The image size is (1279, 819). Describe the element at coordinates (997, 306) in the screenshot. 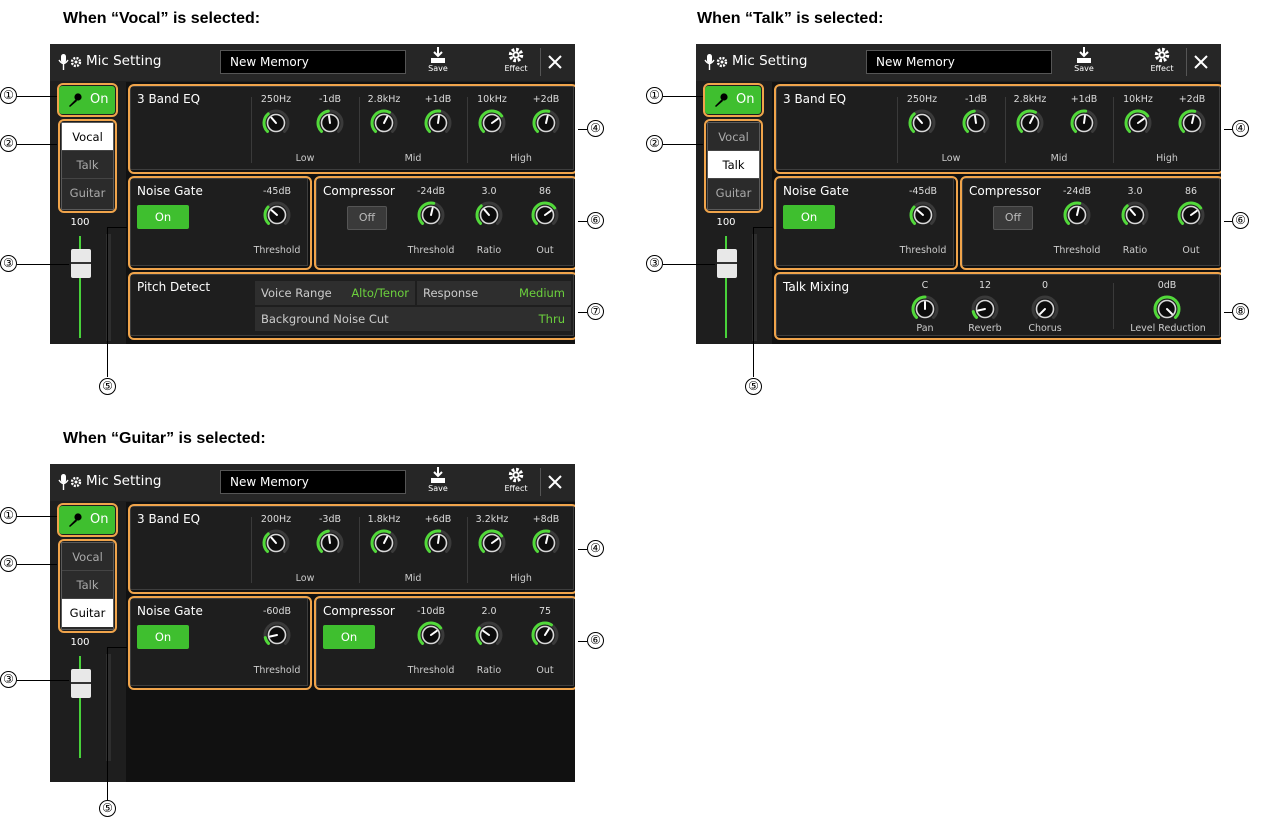

I see `highlight-talk-mixing` at that location.